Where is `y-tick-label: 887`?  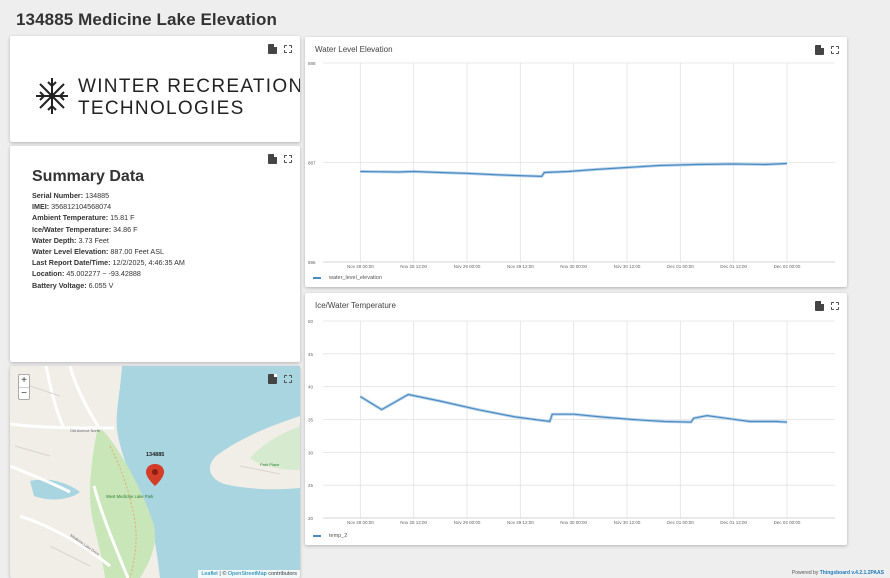
y-tick-label: 887 is located at coordinates (312, 163).